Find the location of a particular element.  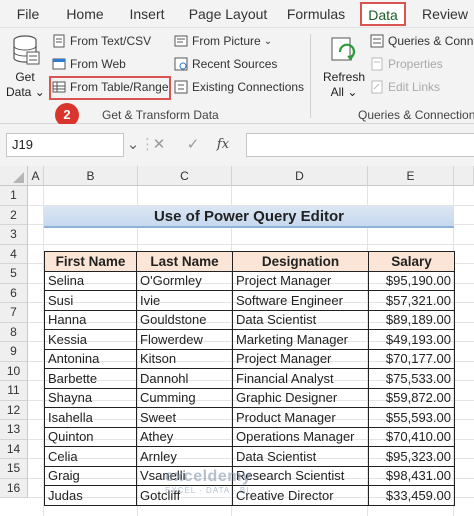

designation-cell: Product Manager is located at coordinates (300, 417).